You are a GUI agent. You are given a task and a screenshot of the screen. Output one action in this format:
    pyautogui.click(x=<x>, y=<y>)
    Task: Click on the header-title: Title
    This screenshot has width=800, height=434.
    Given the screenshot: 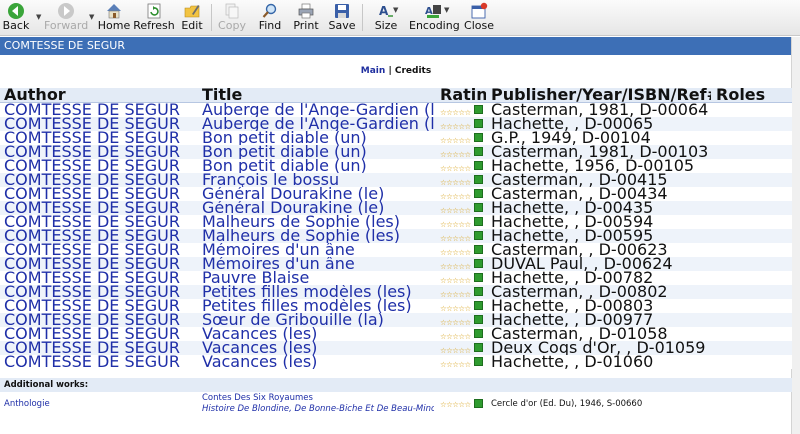 What is the action you would take?
    pyautogui.click(x=318, y=95)
    